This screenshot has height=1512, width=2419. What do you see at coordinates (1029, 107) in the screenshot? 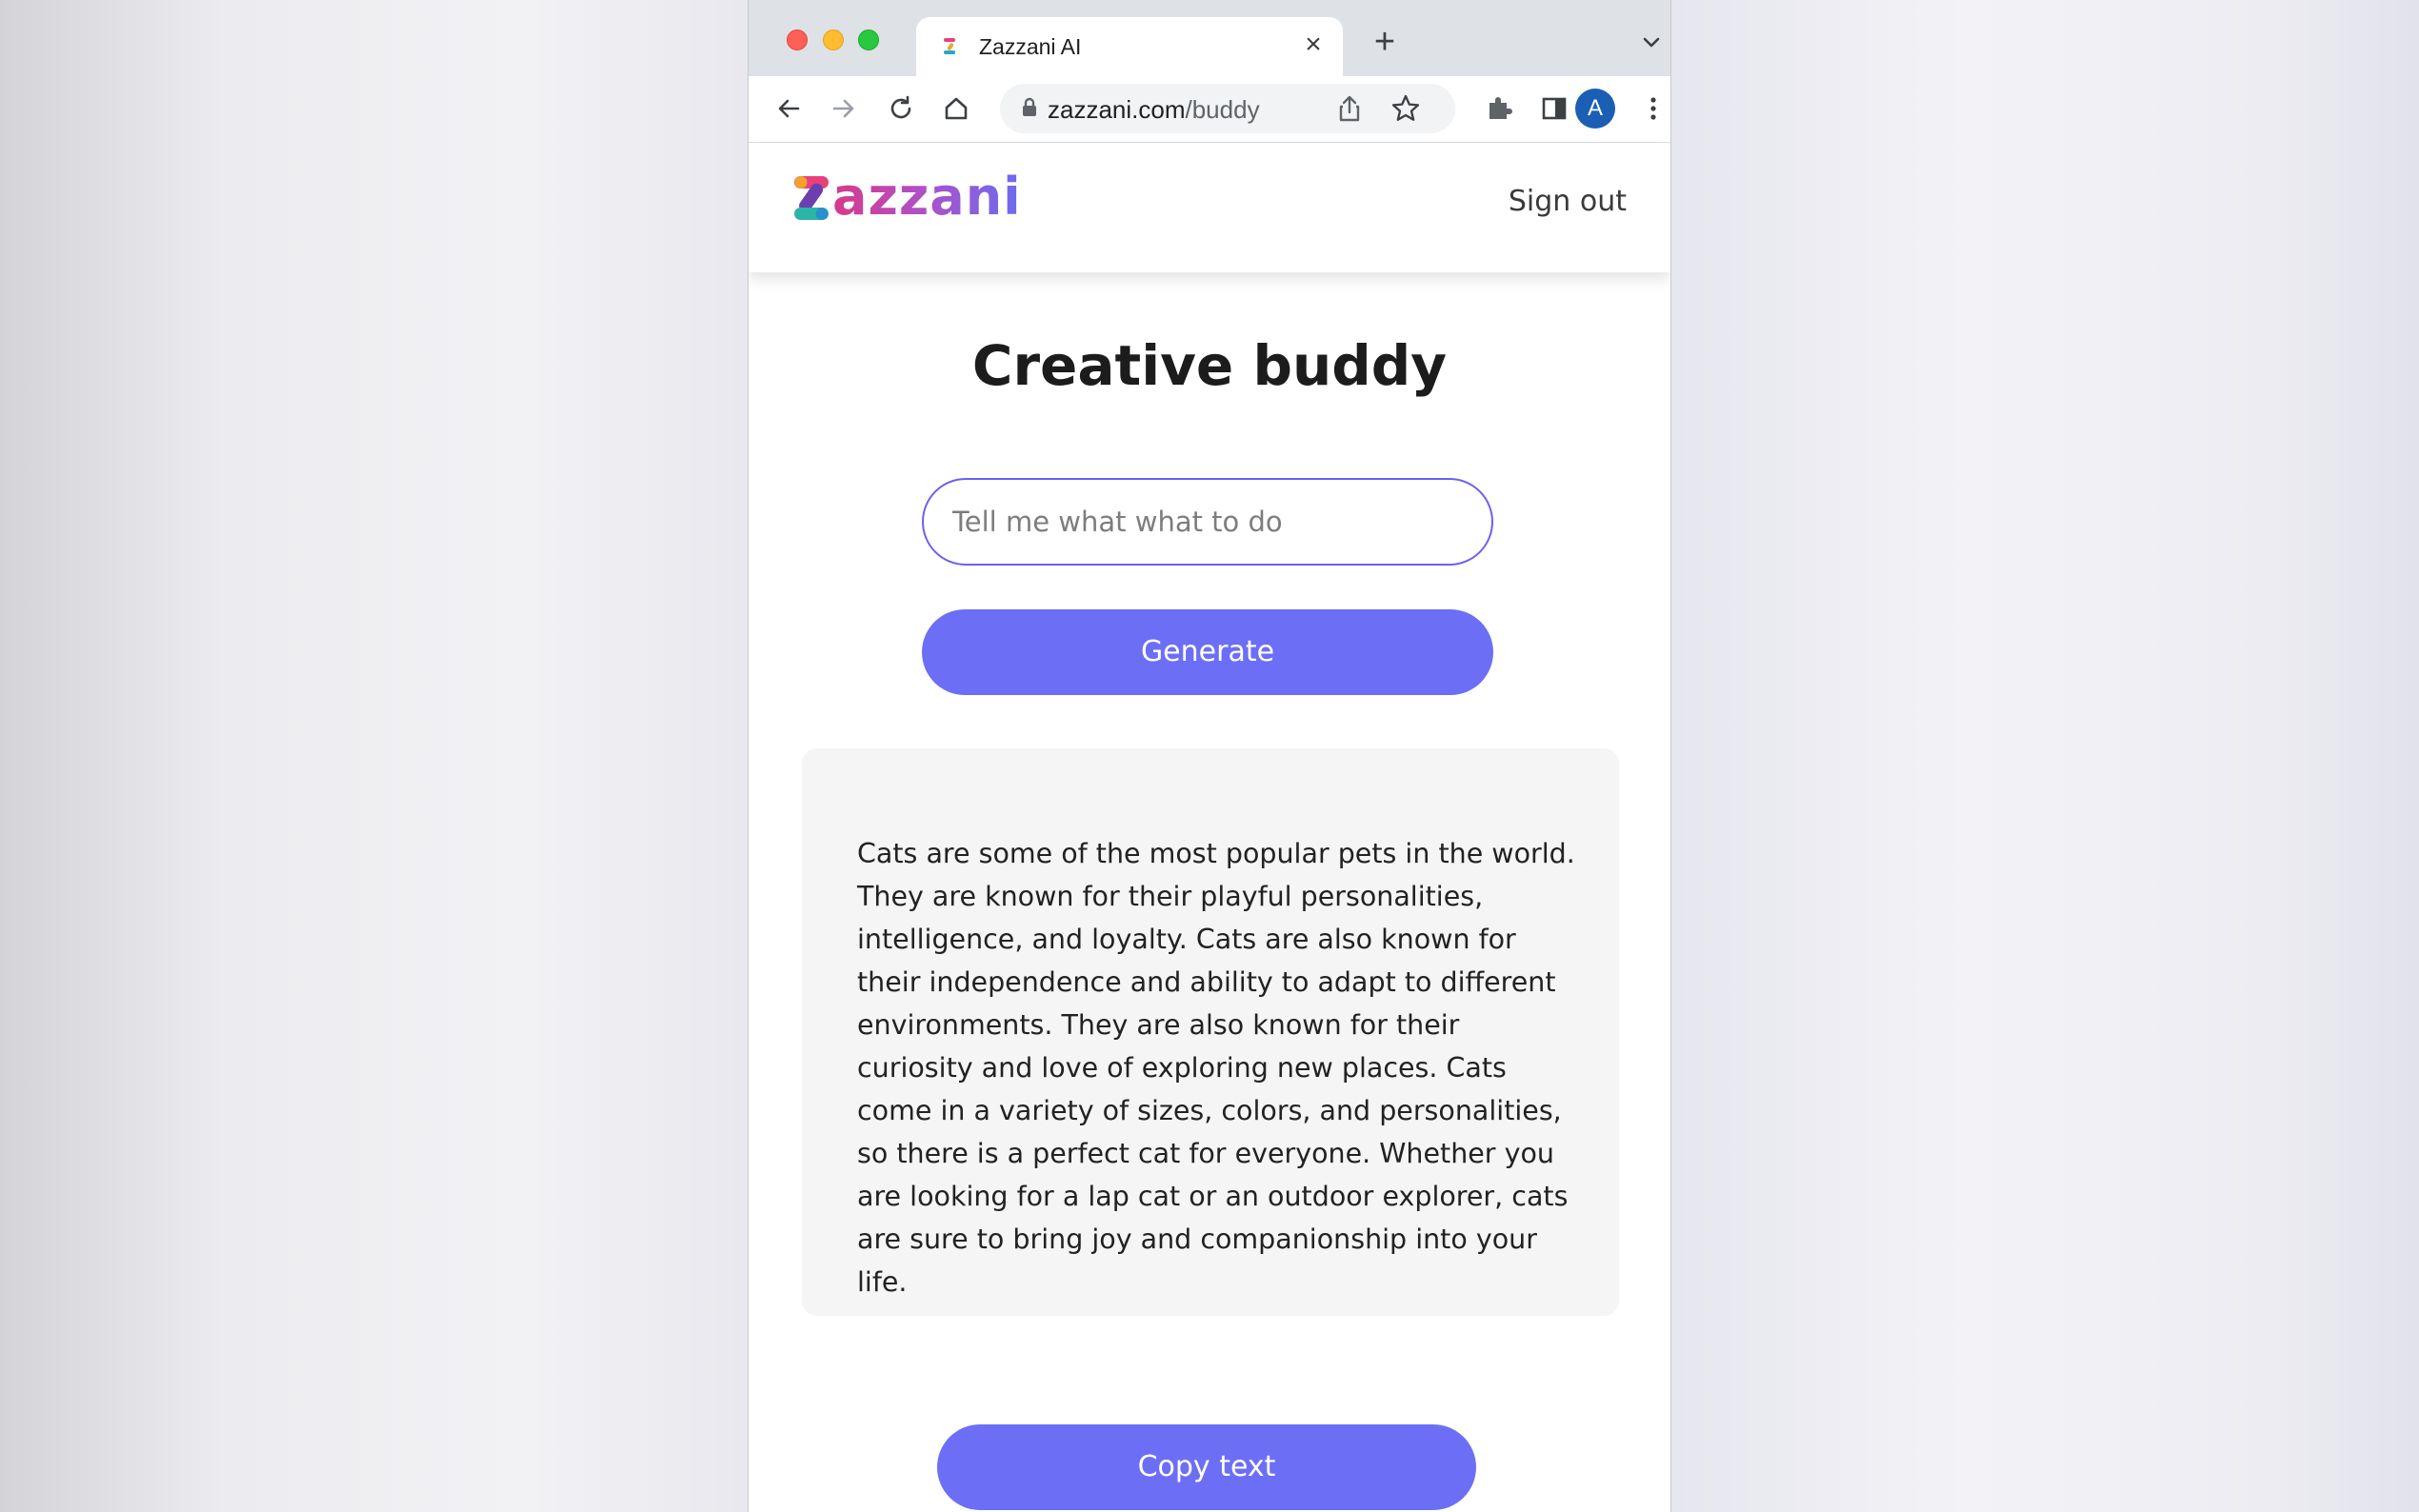
I see `lock-icon` at bounding box center [1029, 107].